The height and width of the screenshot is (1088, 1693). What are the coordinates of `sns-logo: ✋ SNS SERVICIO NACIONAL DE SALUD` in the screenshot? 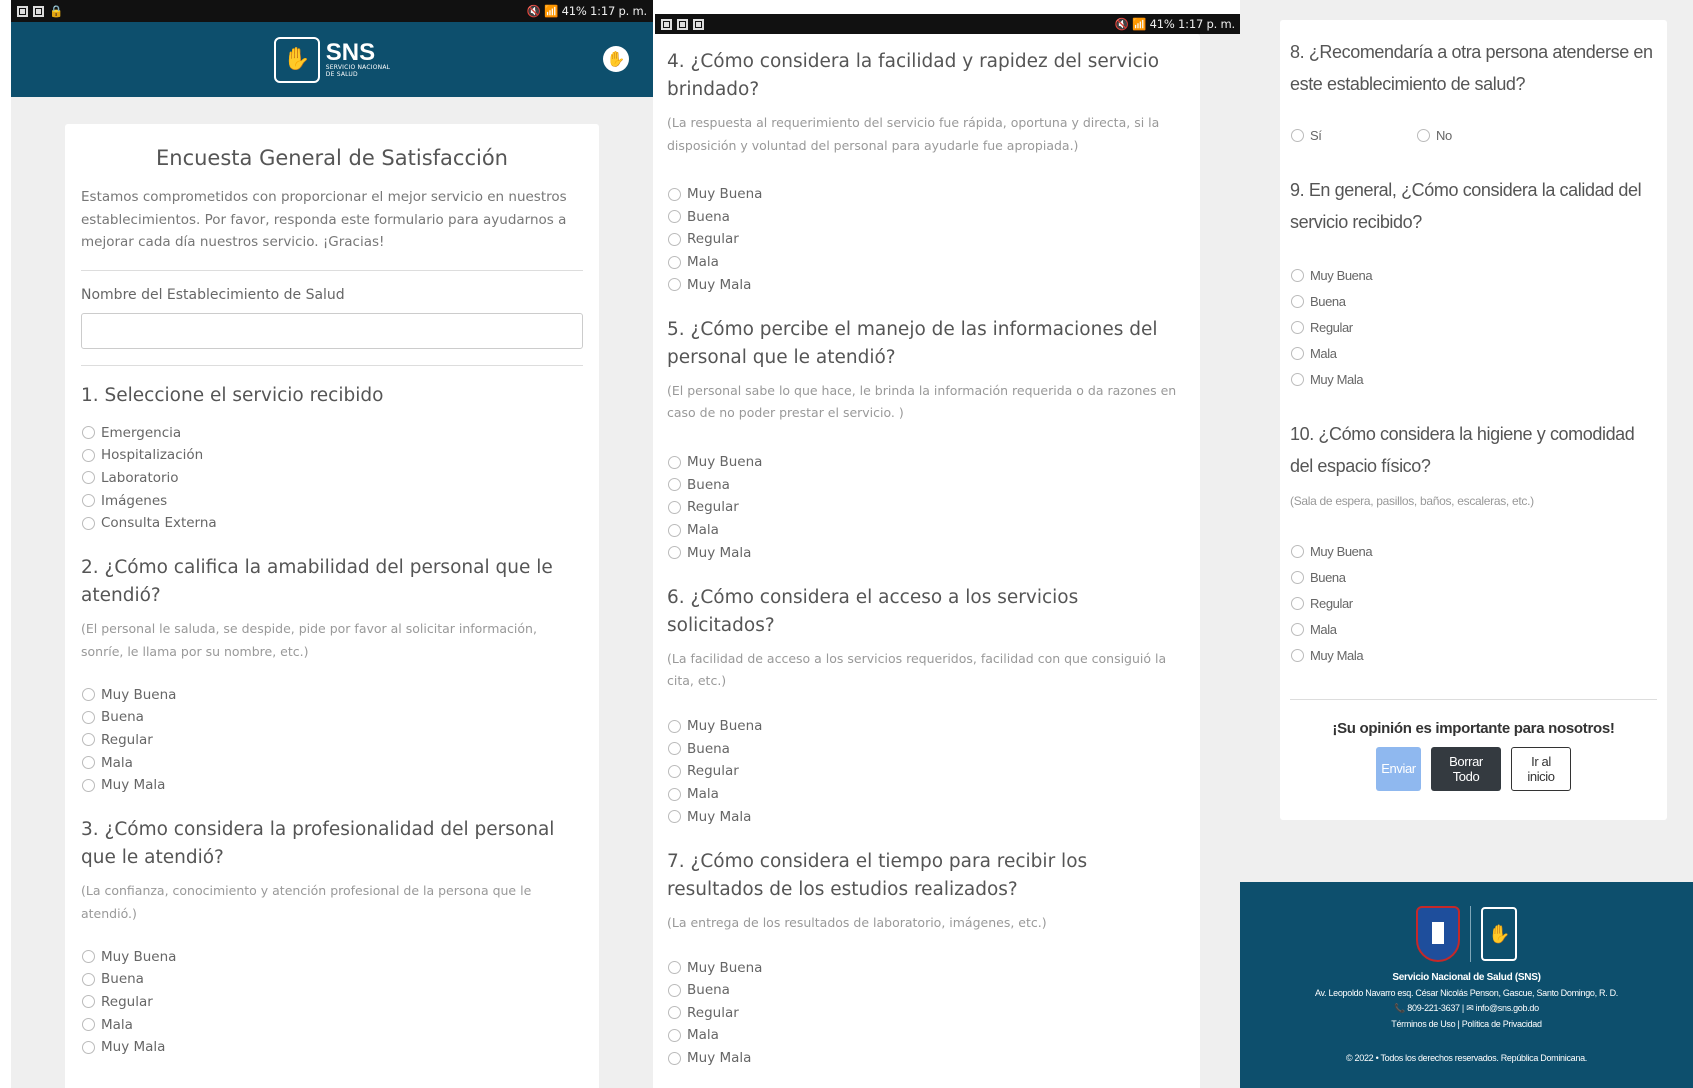 It's located at (331, 59).